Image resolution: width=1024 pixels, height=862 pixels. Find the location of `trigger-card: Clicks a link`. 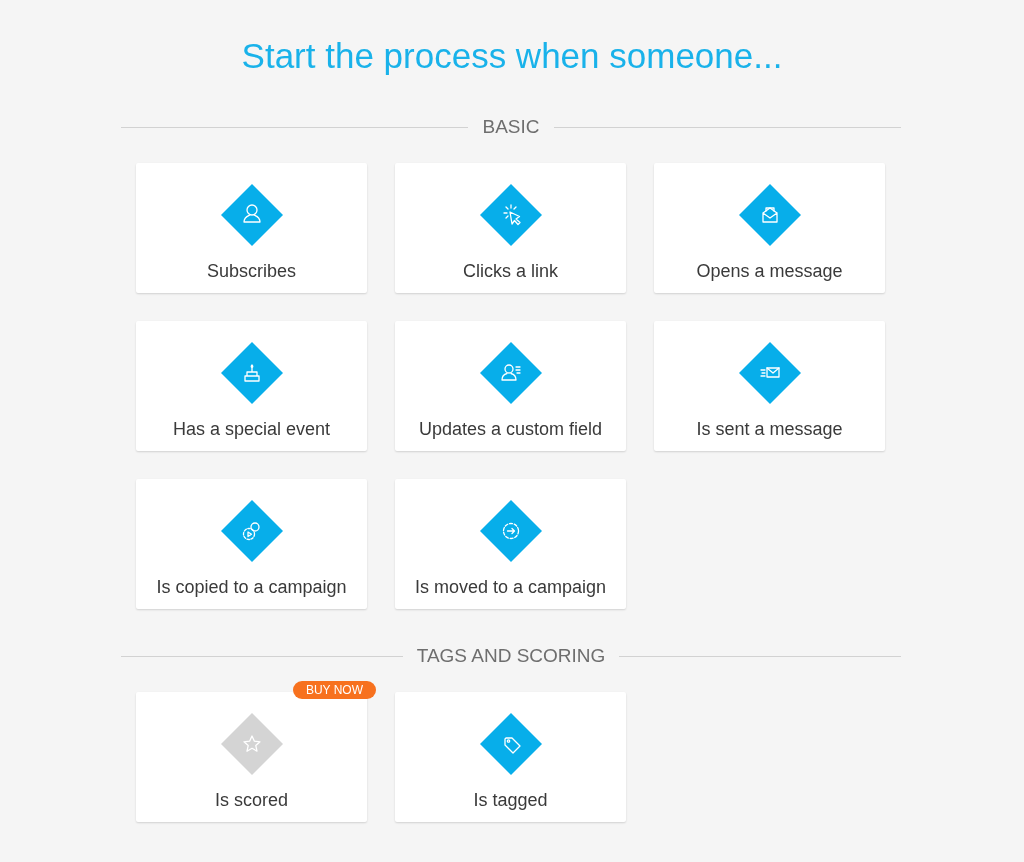

trigger-card: Clicks a link is located at coordinates (510, 228).